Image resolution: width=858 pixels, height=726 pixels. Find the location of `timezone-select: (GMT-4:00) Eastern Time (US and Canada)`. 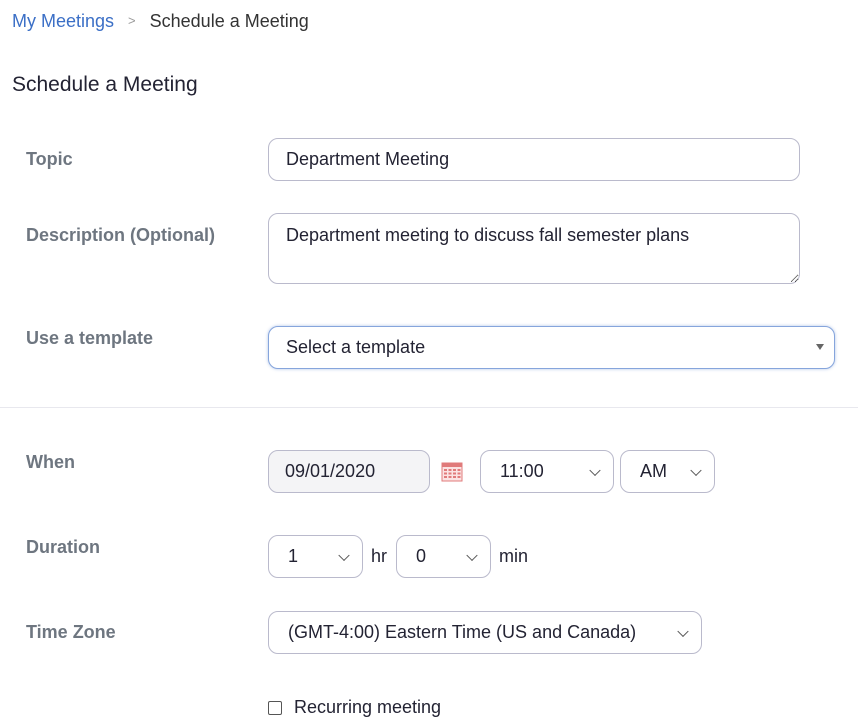

timezone-select: (GMT-4:00) Eastern Time (US and Canada) is located at coordinates (485, 632).